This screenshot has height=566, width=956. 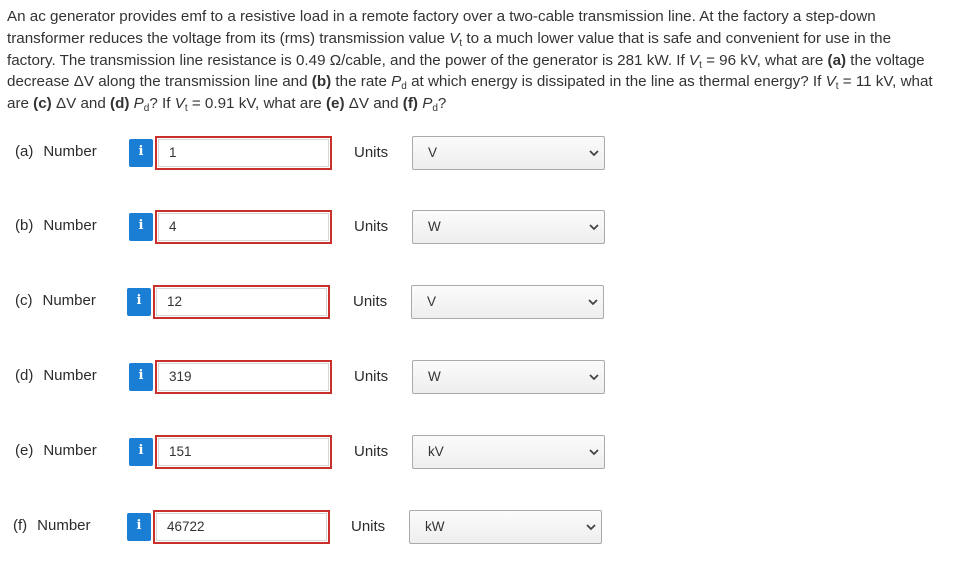 I want to click on answer-value-d: 319, so click(x=243, y=377).